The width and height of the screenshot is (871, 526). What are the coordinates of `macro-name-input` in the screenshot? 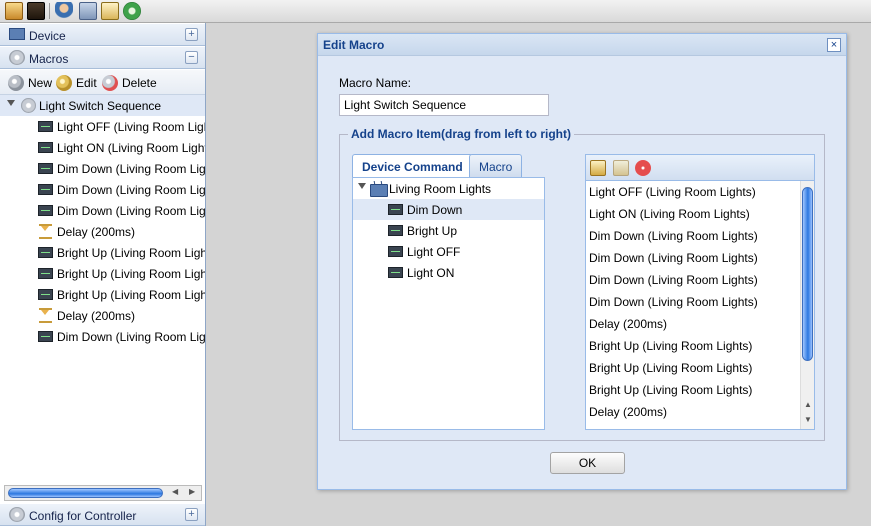 It's located at (444, 105).